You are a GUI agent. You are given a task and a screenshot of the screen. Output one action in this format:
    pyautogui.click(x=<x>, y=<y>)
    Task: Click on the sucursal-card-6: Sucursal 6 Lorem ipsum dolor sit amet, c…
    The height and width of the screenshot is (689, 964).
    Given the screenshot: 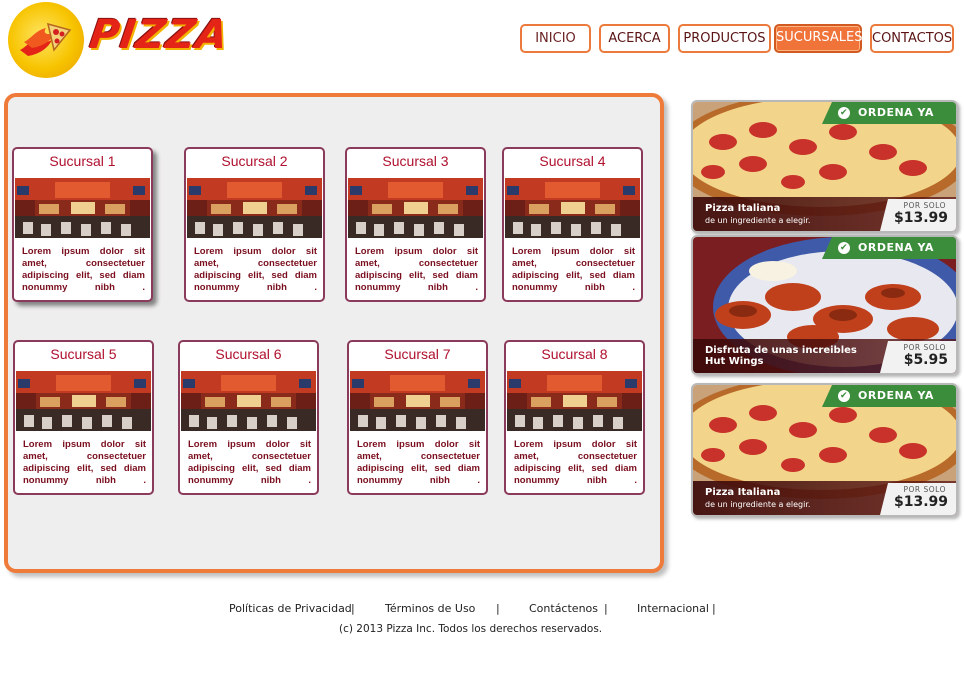 What is the action you would take?
    pyautogui.click(x=248, y=417)
    